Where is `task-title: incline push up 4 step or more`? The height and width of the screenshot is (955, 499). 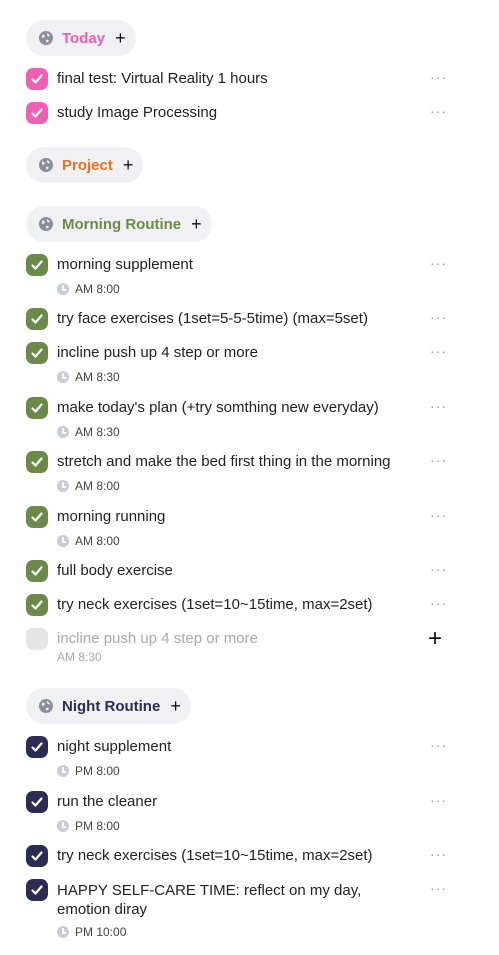 task-title: incline push up 4 step or more is located at coordinates (157, 352).